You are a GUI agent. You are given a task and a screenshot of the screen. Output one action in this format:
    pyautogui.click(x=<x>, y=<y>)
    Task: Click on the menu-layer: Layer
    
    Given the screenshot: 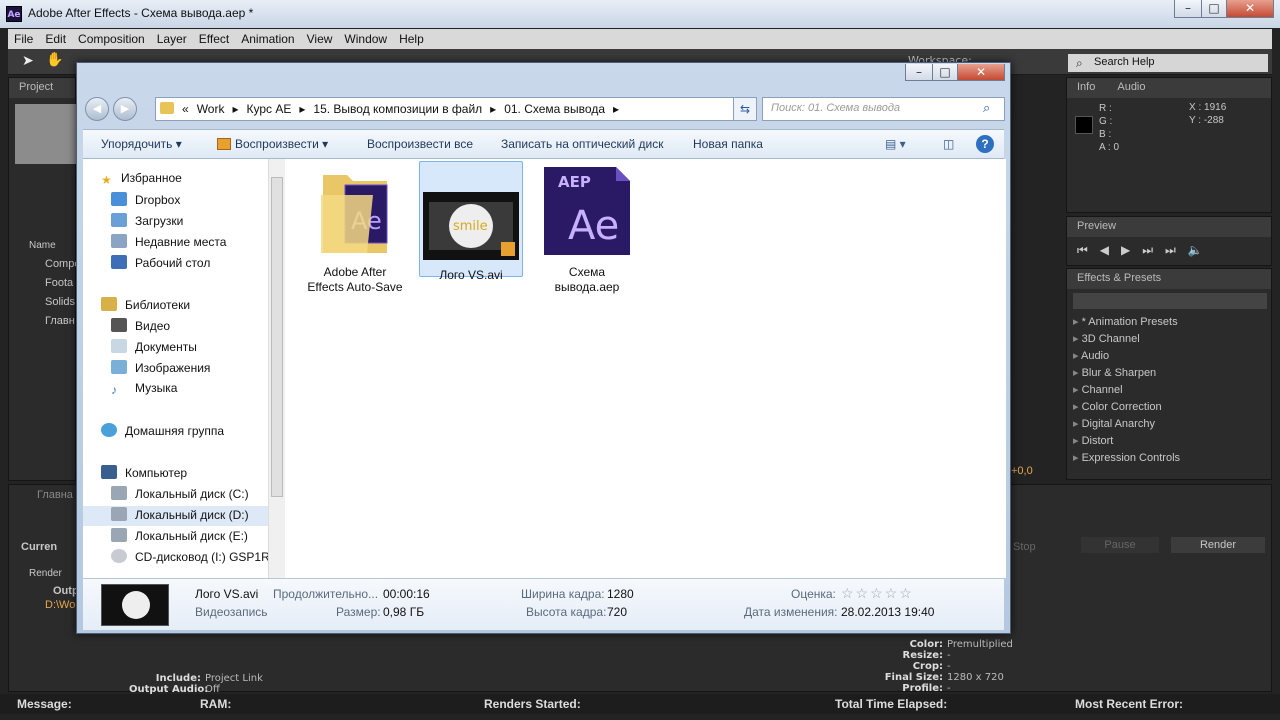 What is the action you would take?
    pyautogui.click(x=172, y=39)
    